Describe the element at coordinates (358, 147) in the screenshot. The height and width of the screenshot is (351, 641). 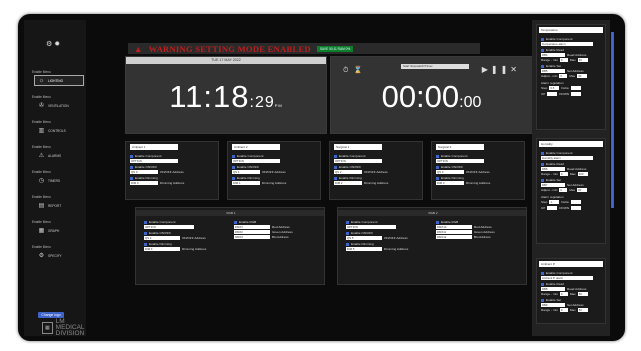
I see `light-name-field: Surgical 1` at that location.